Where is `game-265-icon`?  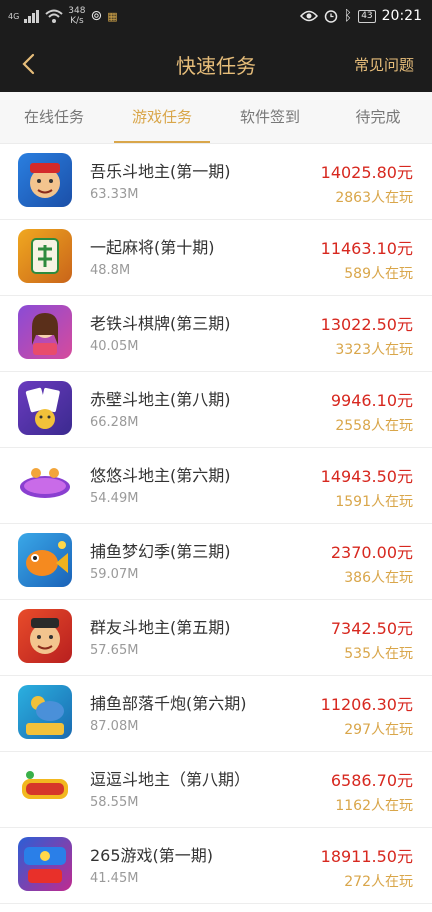
game-265-icon is located at coordinates (45, 864).